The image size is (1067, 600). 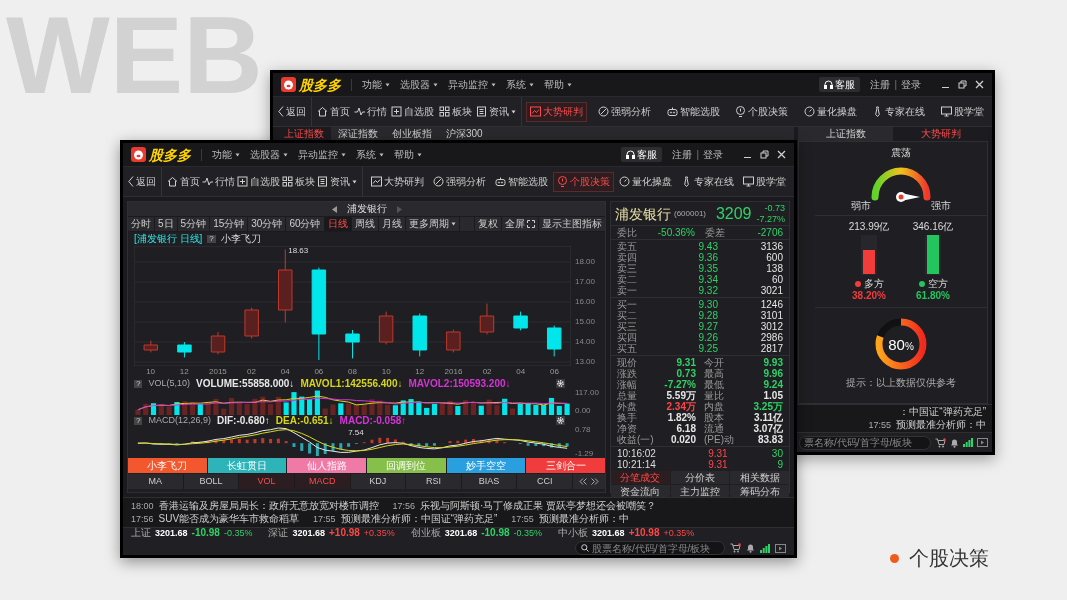 What do you see at coordinates (166, 224) in the screenshot?
I see `period-tab: 5日` at bounding box center [166, 224].